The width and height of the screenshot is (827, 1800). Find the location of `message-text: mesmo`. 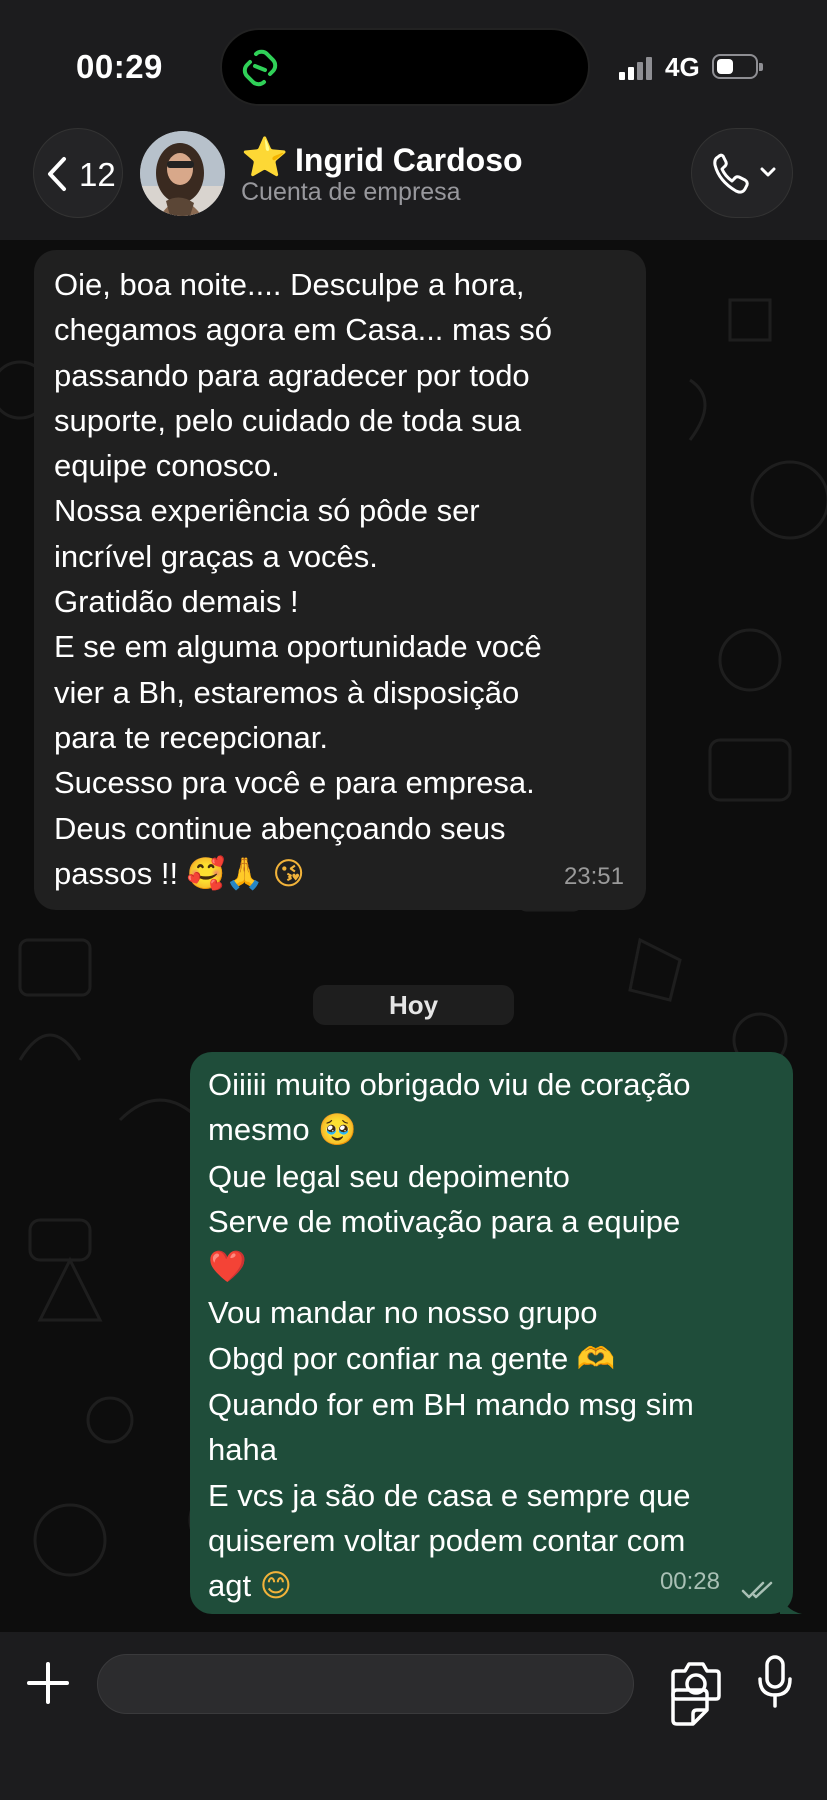

message-text: mesmo is located at coordinates (259, 1130).